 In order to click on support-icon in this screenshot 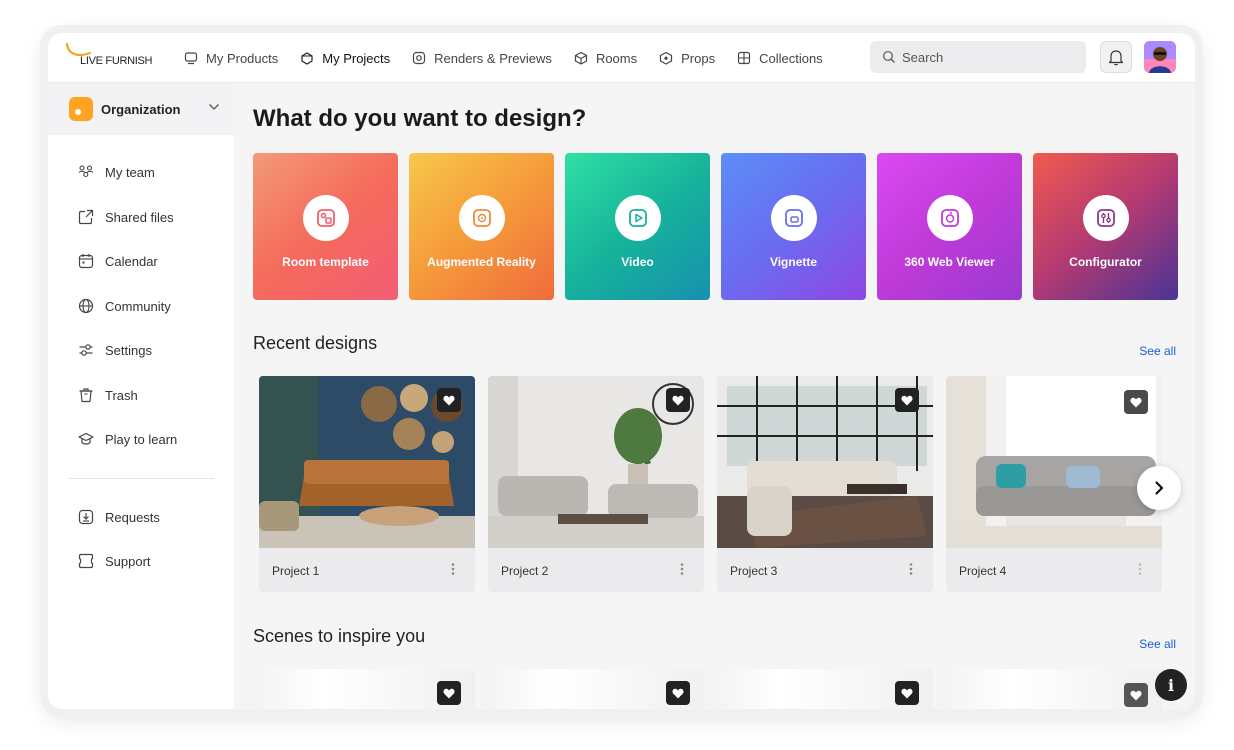, I will do `click(86, 561)`.